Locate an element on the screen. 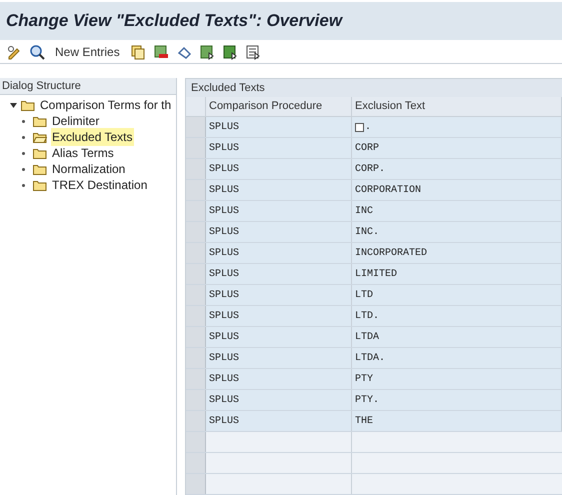 The height and width of the screenshot is (495, 562). cell-text: LIMITED is located at coordinates (376, 275).